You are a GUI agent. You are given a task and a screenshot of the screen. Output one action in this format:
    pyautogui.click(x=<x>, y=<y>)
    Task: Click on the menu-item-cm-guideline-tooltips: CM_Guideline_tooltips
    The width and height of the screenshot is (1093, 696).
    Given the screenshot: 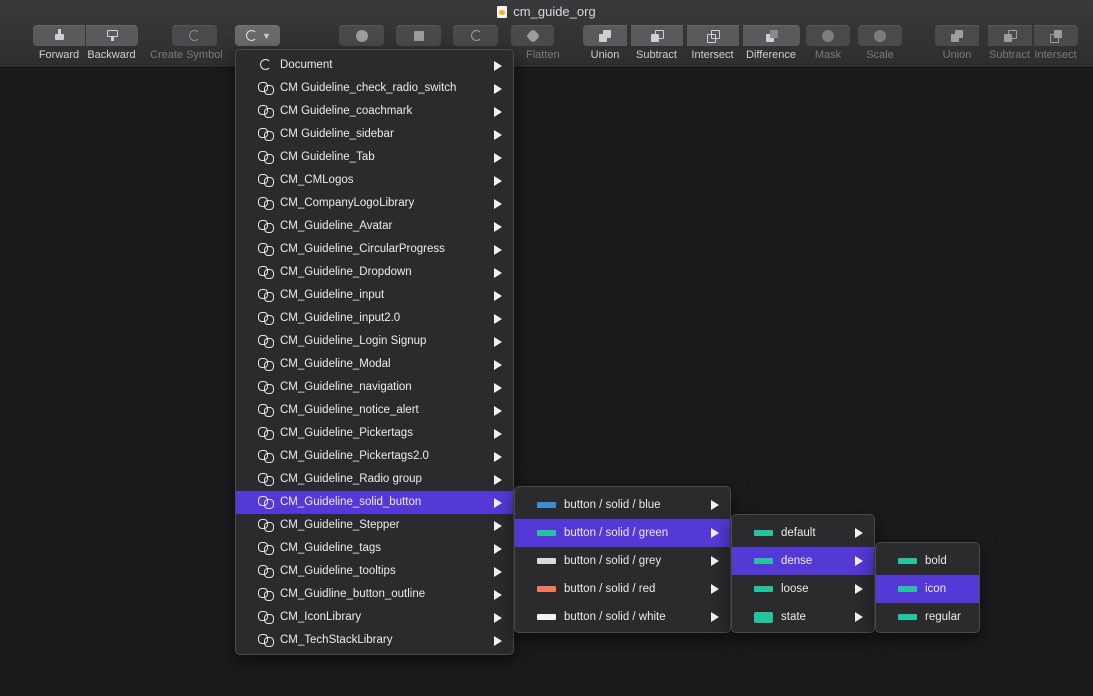 What is the action you would take?
    pyautogui.click(x=374, y=571)
    